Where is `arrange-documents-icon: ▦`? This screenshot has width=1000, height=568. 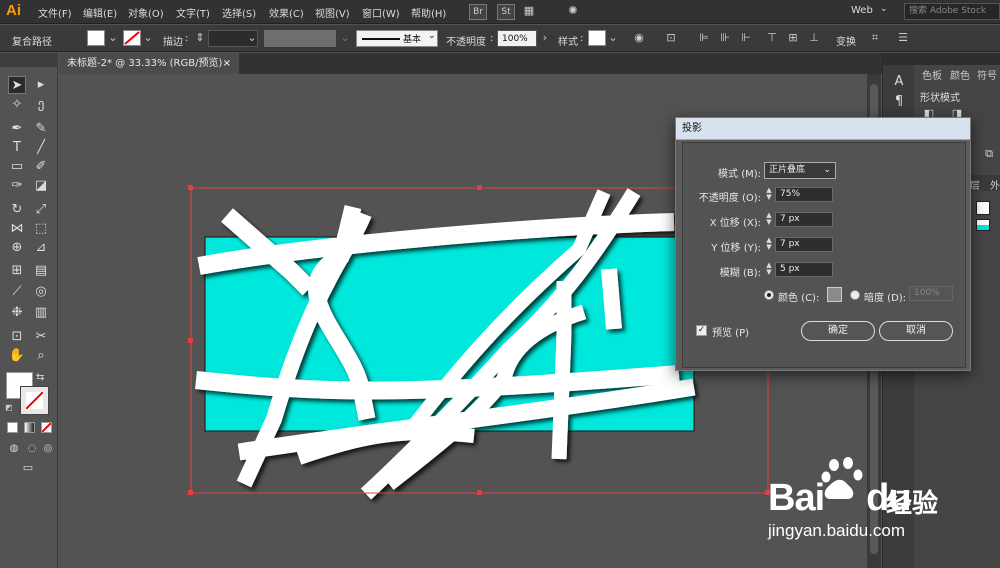
arrange-documents-icon: ▦ is located at coordinates (529, 11).